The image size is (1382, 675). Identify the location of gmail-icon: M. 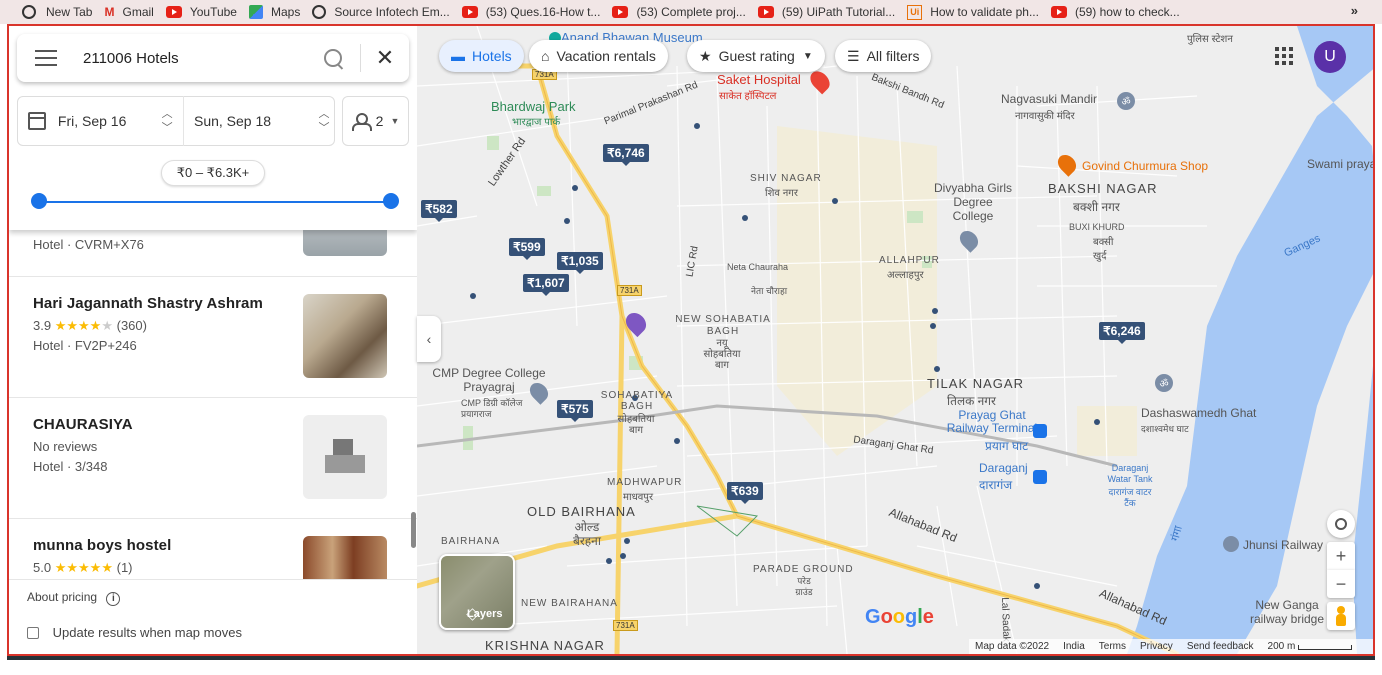
(109, 12).